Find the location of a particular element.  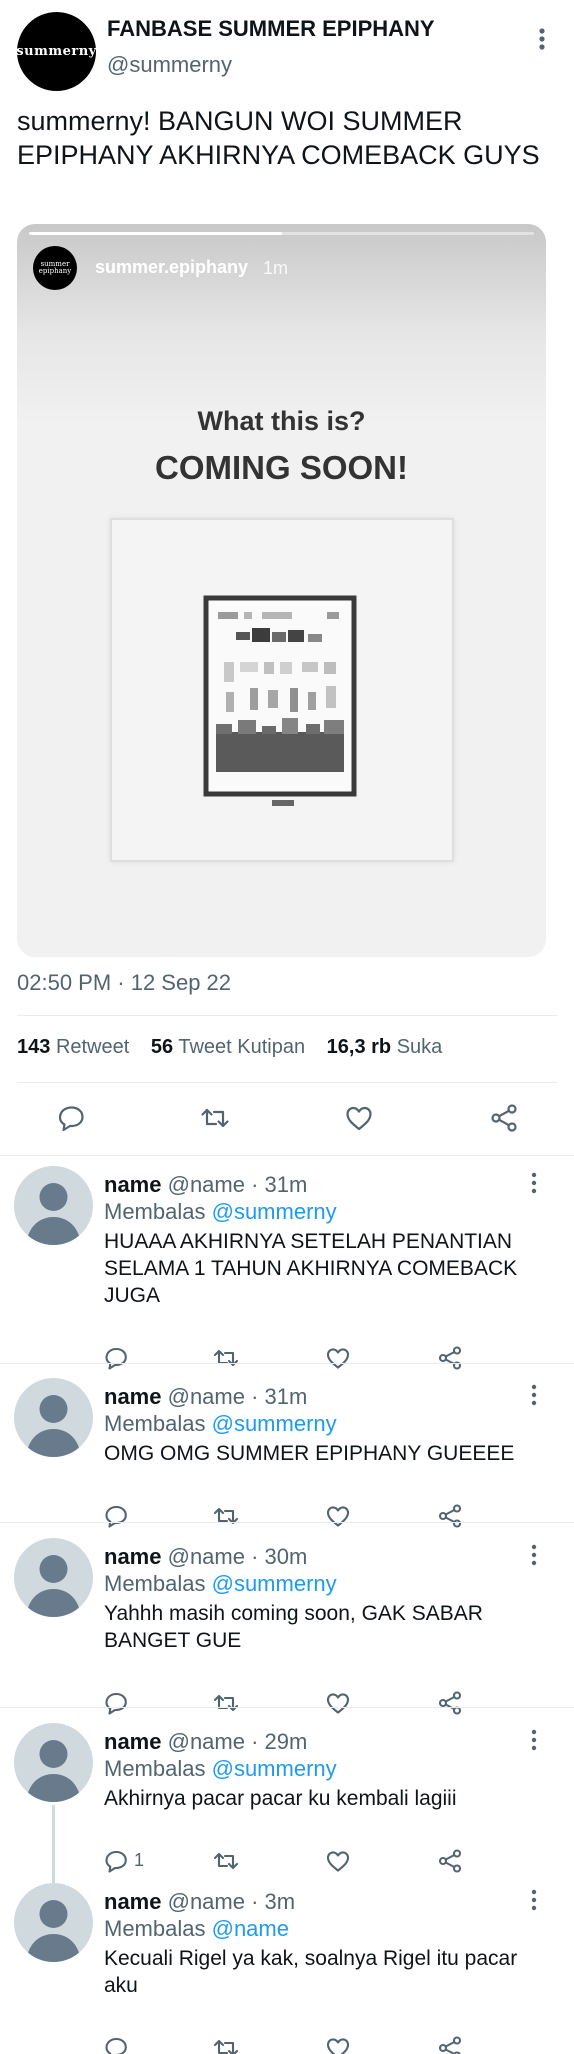

retweet-stat: 143 Retweet is located at coordinates (73, 1047).